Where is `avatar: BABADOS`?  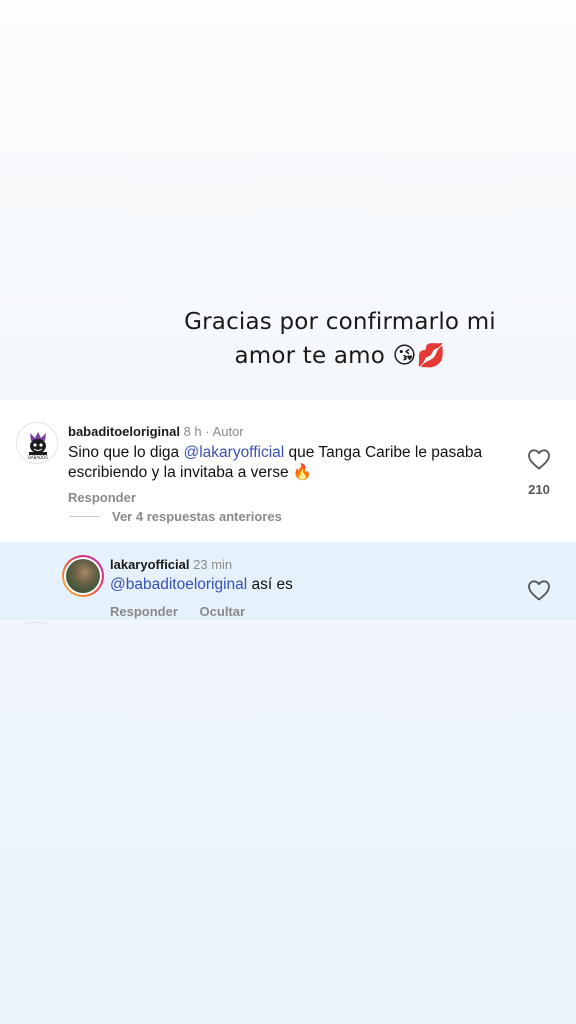 avatar: BABADOS is located at coordinates (37, 443).